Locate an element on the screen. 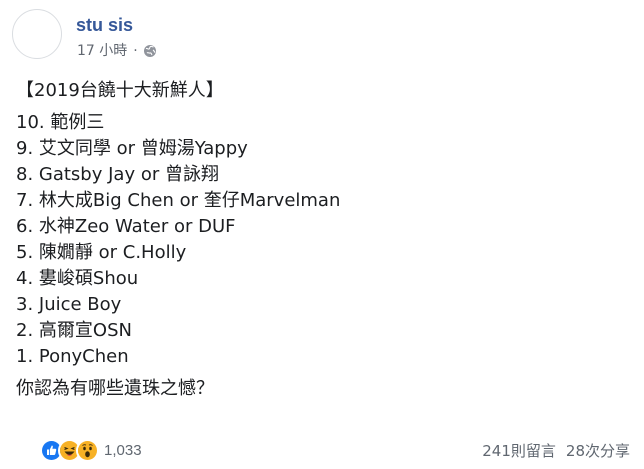  post-line: 10. 範例三 is located at coordinates (60, 122).